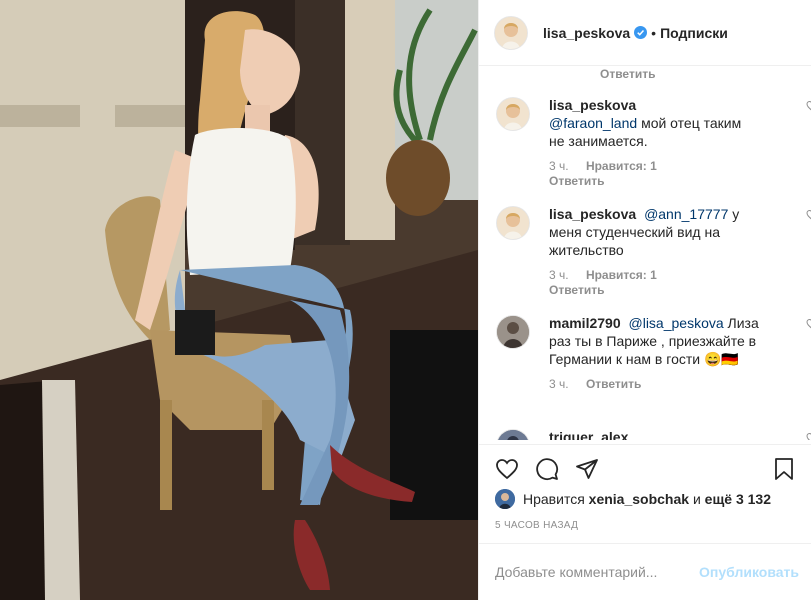  What do you see at coordinates (696, 499) in the screenshot?
I see `likes-joiner: и` at bounding box center [696, 499].